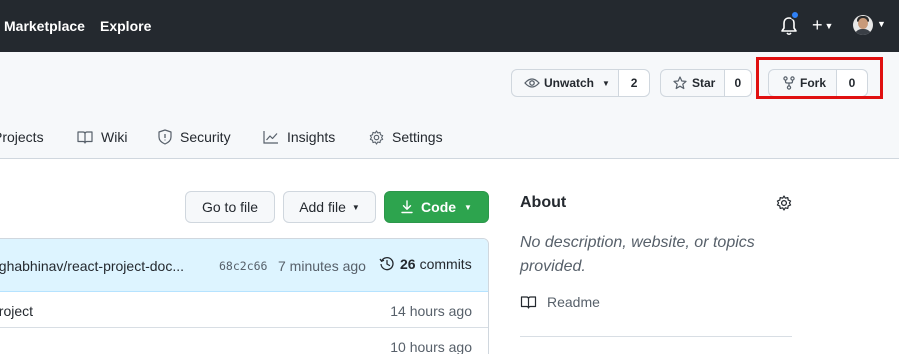 This screenshot has width=899, height=354. What do you see at coordinates (16, 311) in the screenshot?
I see `file-name: project` at bounding box center [16, 311].